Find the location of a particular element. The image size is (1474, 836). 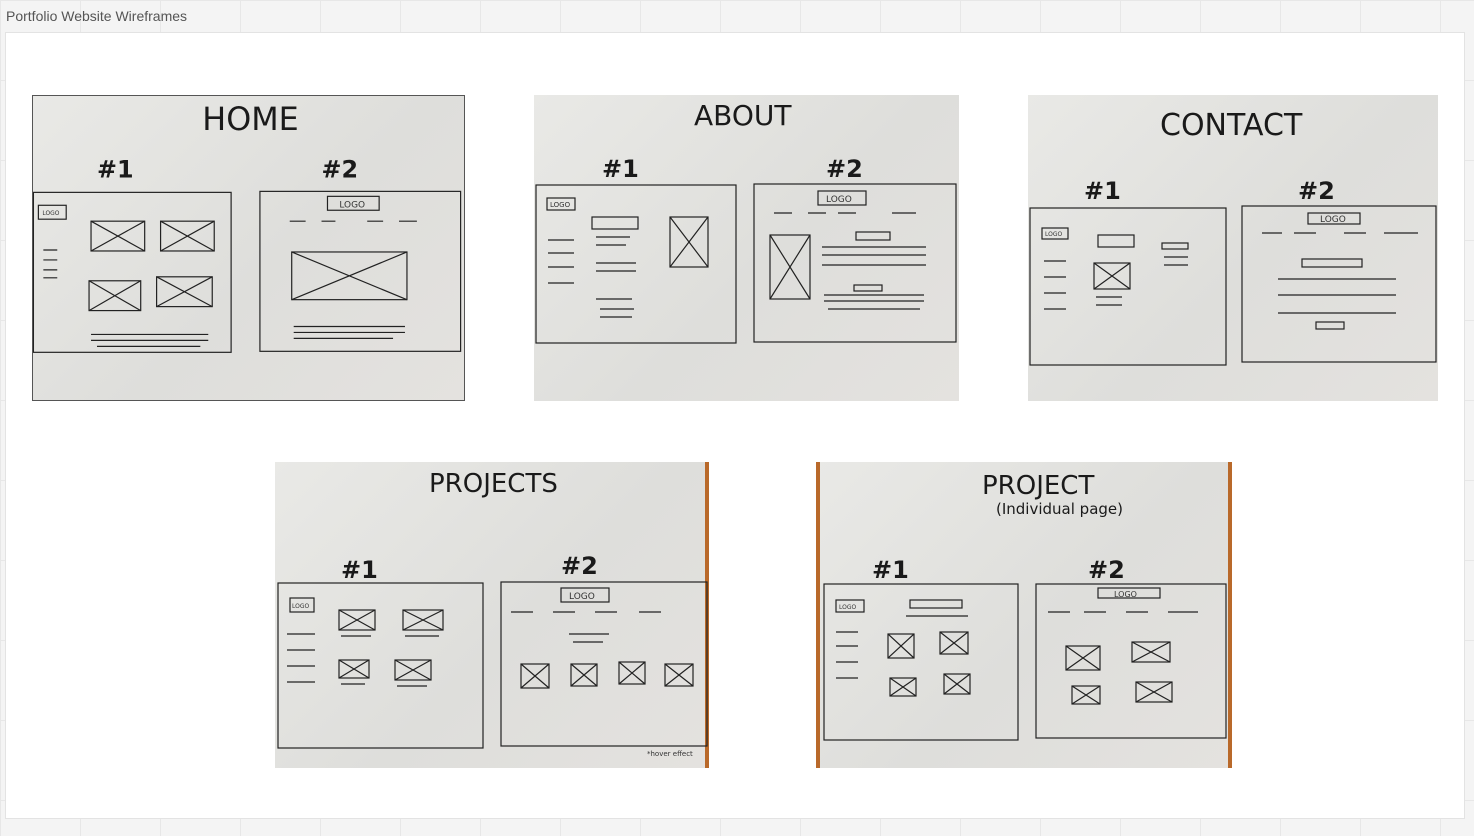

contact-title: CONTACT is located at coordinates (1231, 125).